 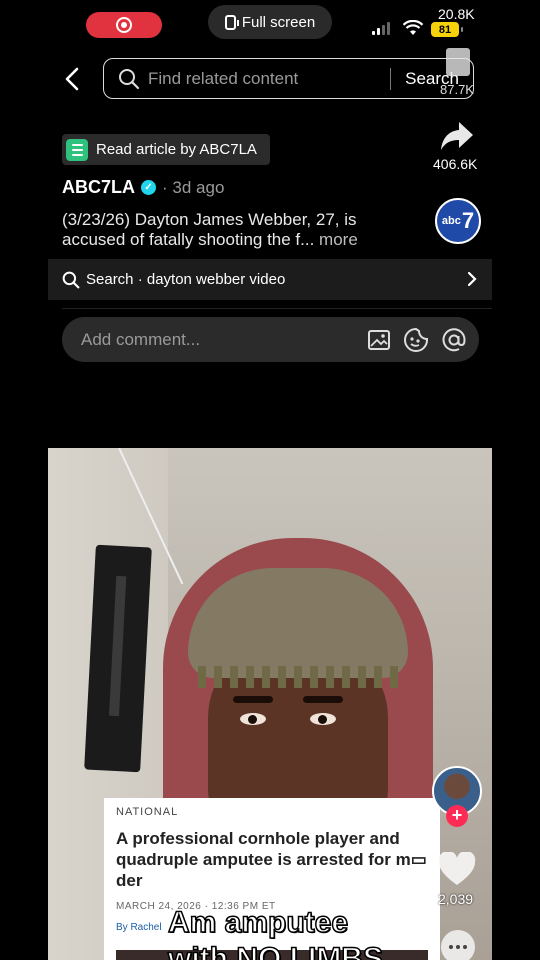 I want to click on overlay-line-2: with NO LIMBS, so click(x=275, y=950).